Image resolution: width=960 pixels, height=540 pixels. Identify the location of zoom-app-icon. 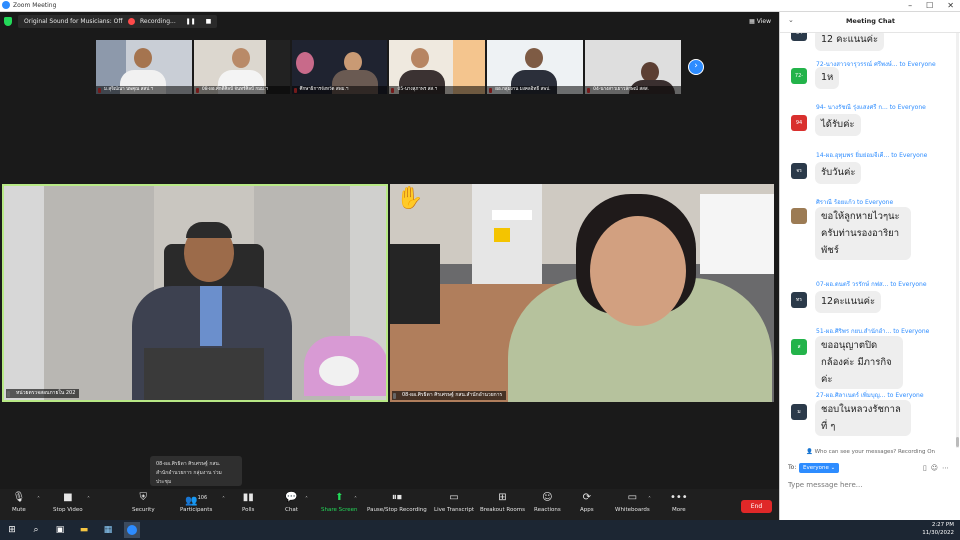
(6, 5).